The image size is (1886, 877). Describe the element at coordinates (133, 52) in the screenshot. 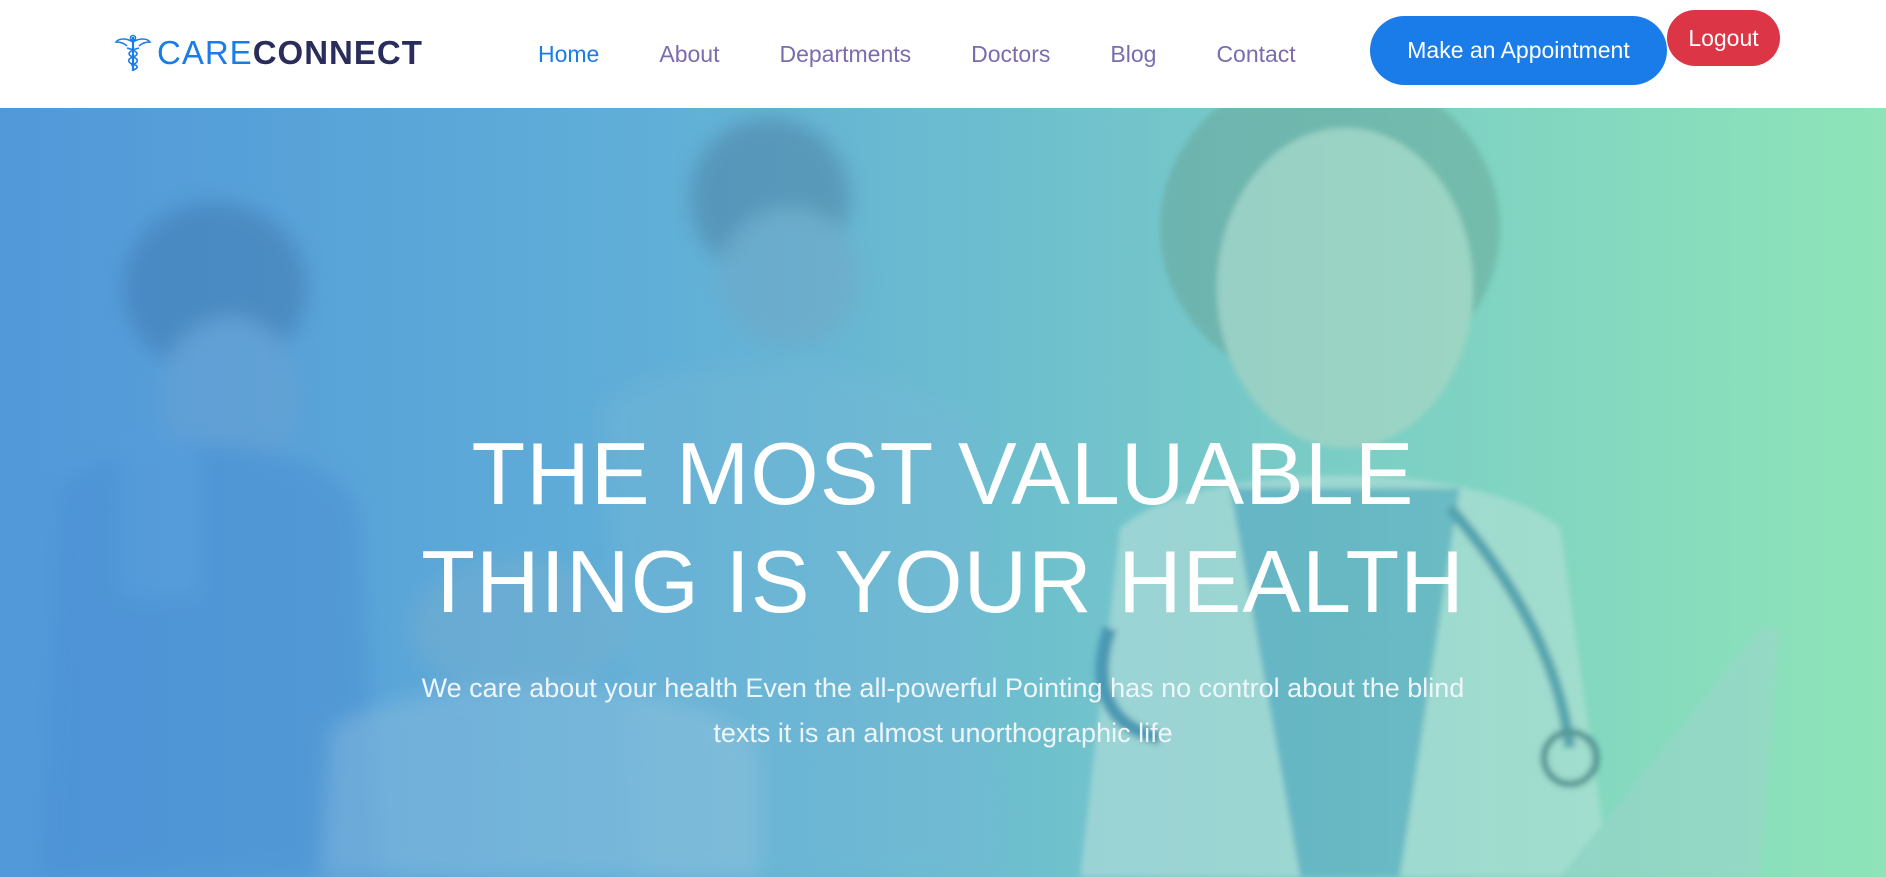

I see `caduceus-icon` at that location.